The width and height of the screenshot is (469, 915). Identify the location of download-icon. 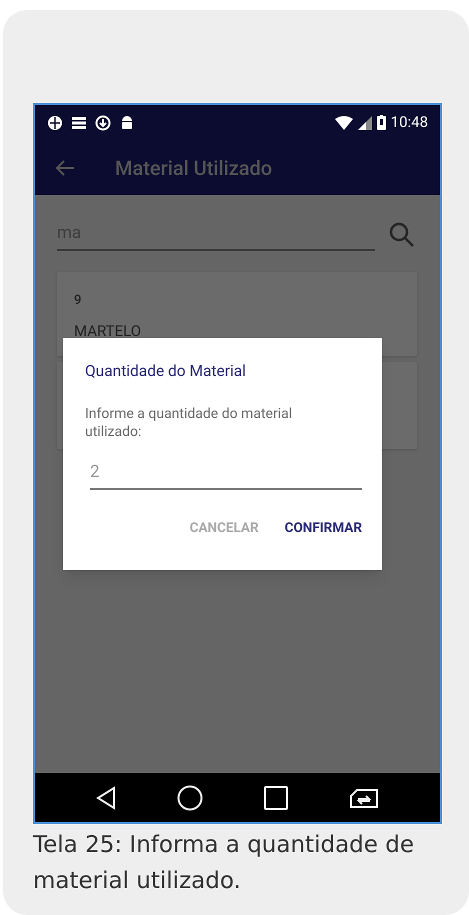
(103, 122).